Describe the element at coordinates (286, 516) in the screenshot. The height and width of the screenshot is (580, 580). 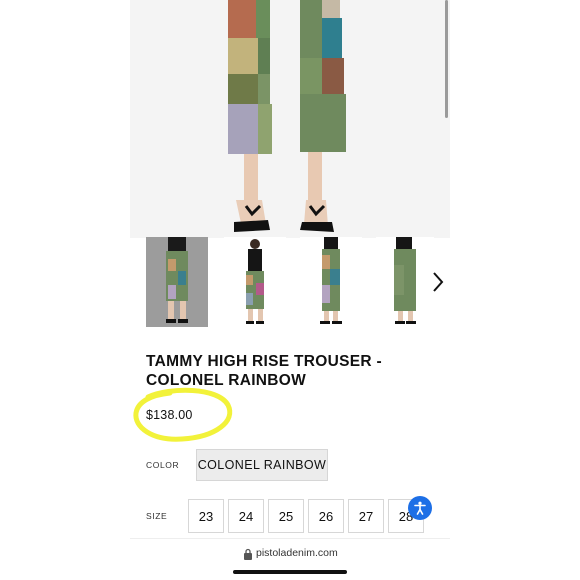
I see `size-option-25: 25` at that location.